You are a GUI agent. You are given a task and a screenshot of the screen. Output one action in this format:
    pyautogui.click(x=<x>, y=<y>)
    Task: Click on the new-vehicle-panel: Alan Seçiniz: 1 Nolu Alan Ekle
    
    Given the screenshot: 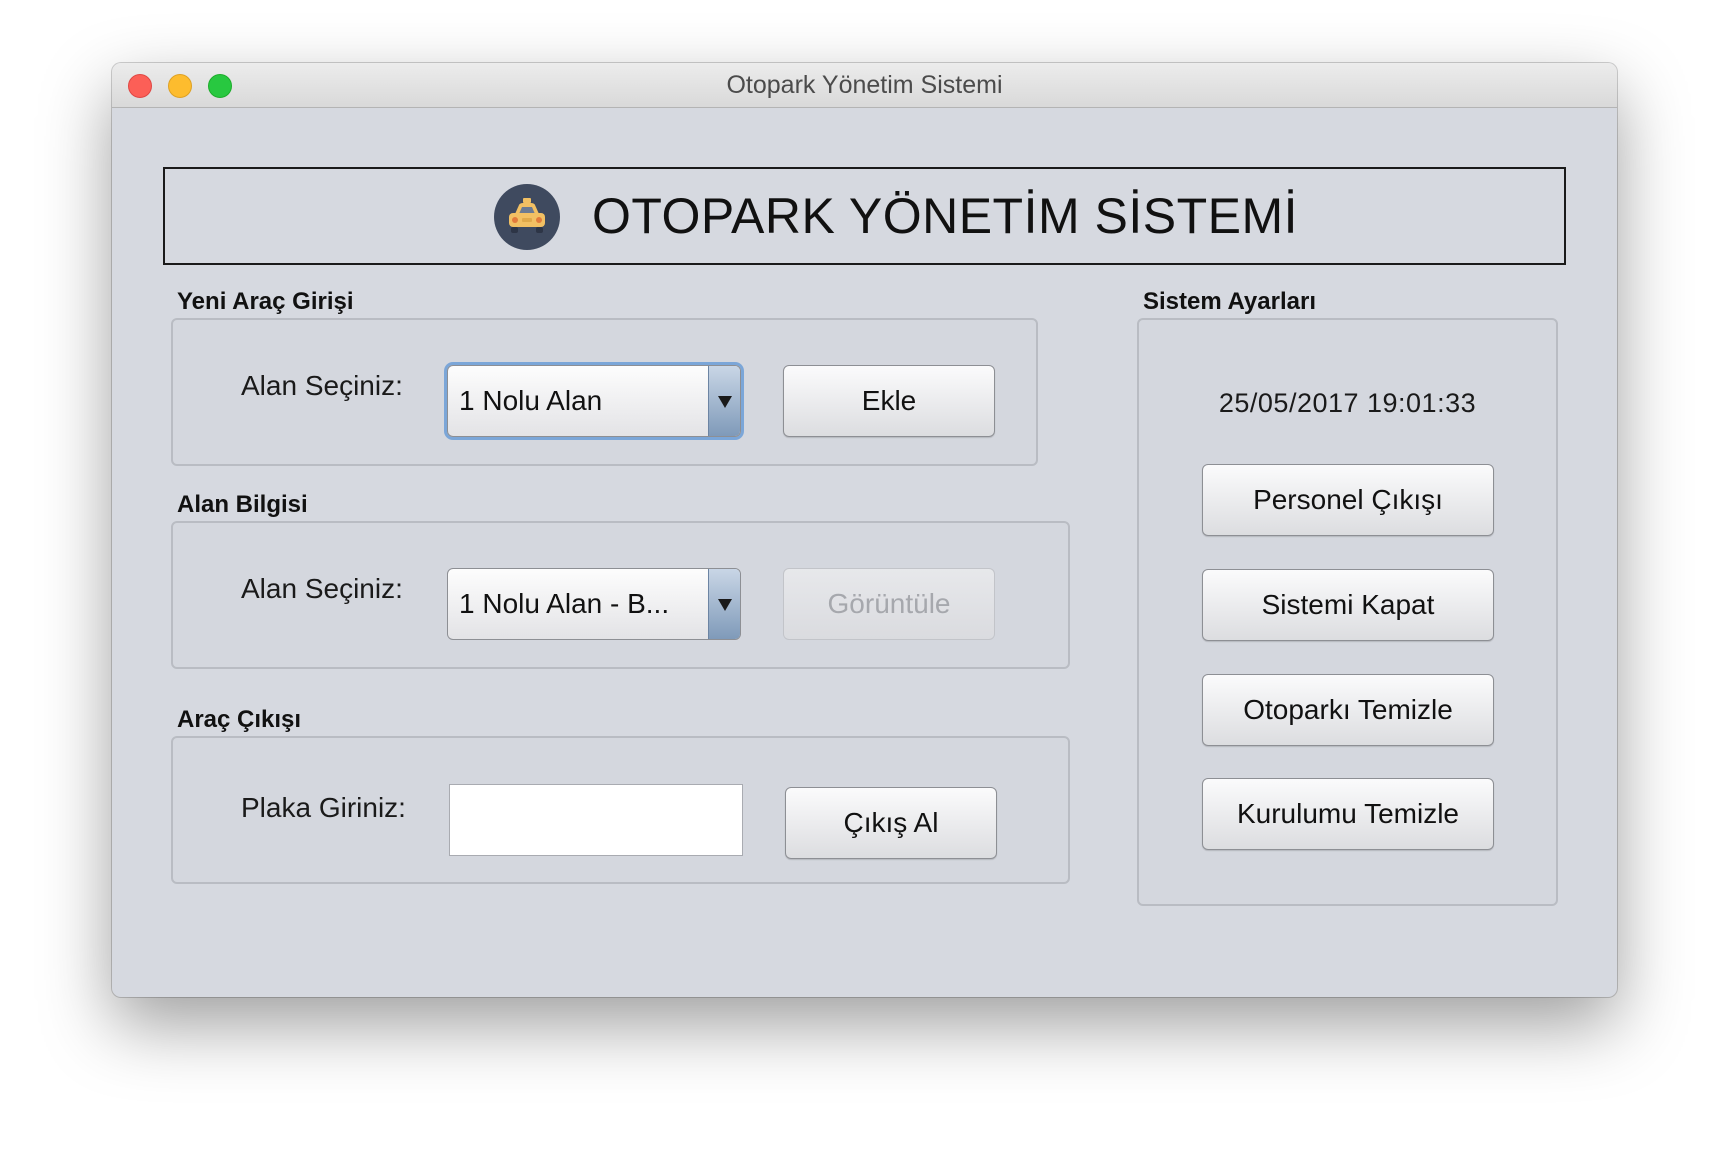 What is the action you would take?
    pyautogui.click(x=604, y=392)
    